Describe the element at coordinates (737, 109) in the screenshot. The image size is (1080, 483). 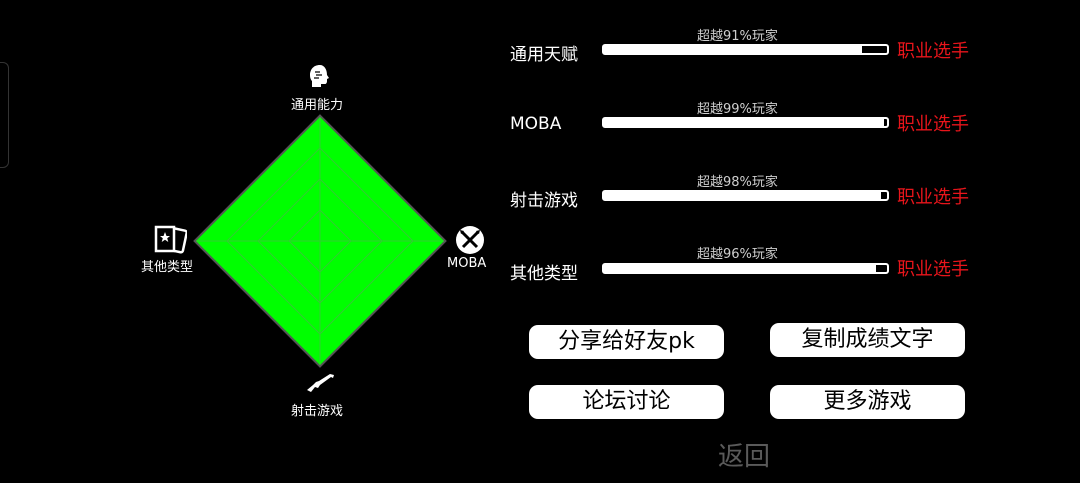
I see `stat-percent: 超越99%玩家` at that location.